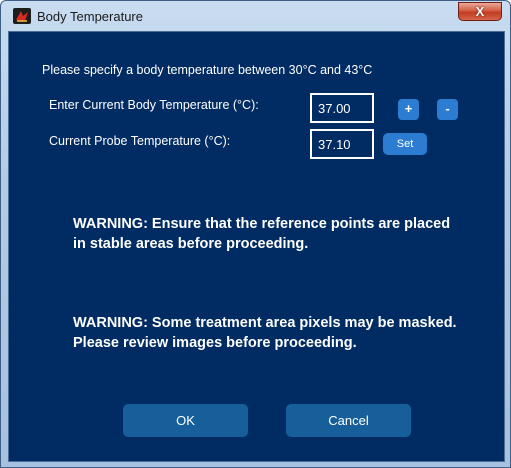 The height and width of the screenshot is (468, 511). What do you see at coordinates (90, 16) in the screenshot?
I see `window-title: Body Temperature` at bounding box center [90, 16].